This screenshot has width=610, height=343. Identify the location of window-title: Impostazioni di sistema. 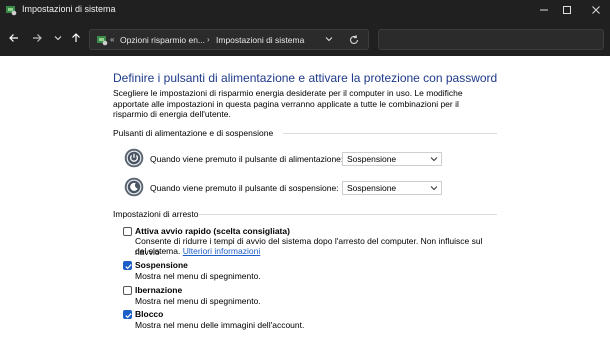
(69, 9).